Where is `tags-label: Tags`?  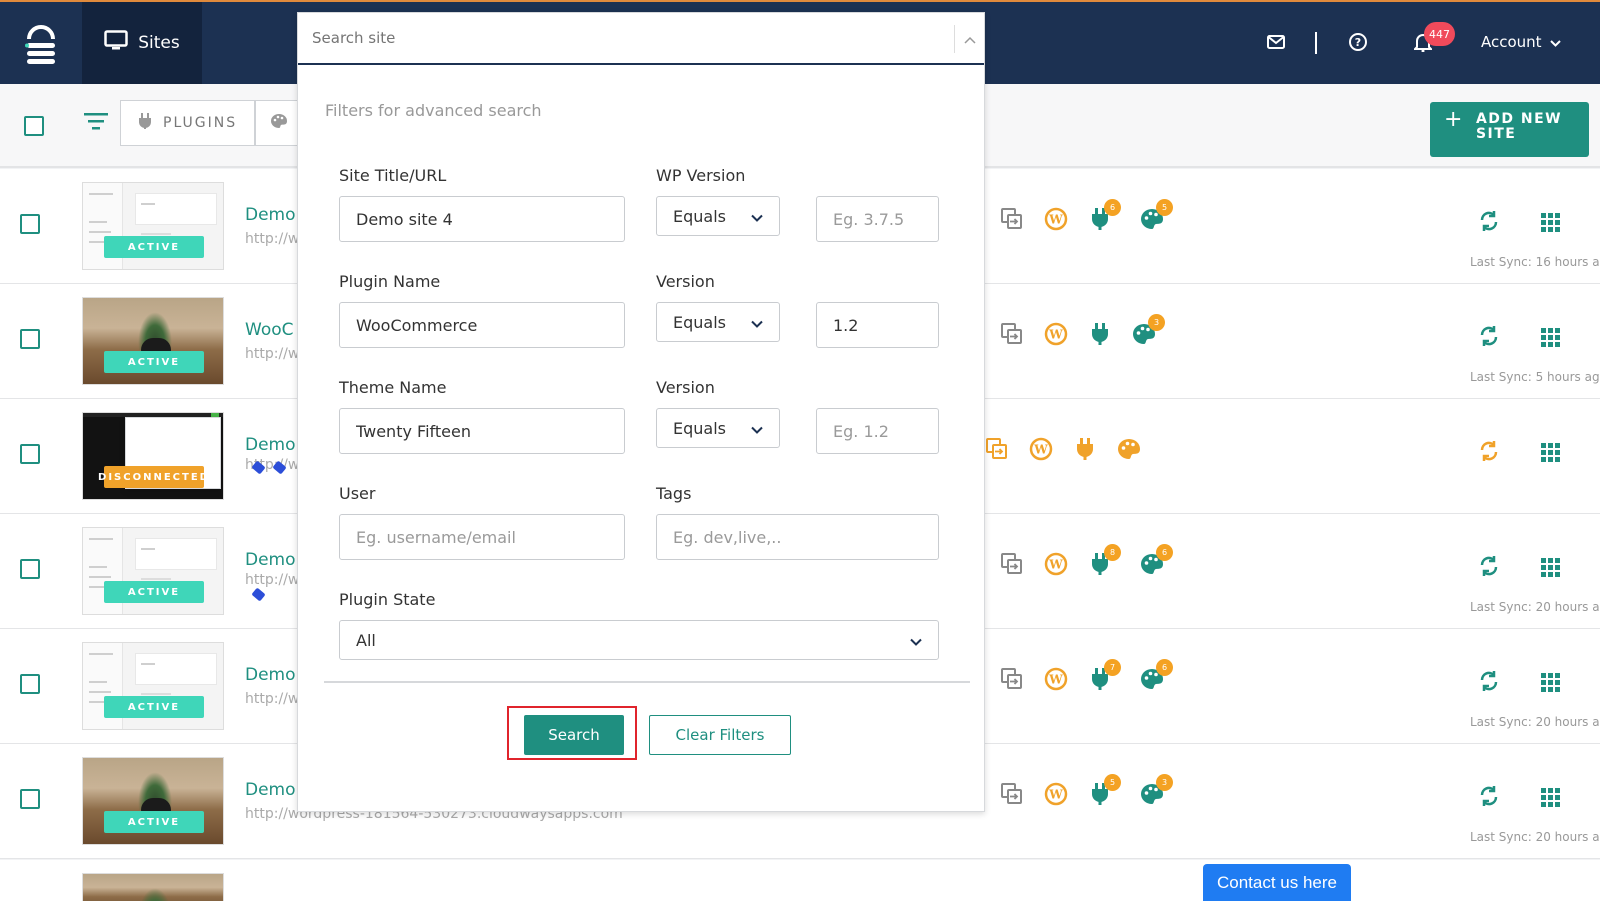
tags-label: Tags is located at coordinates (674, 493).